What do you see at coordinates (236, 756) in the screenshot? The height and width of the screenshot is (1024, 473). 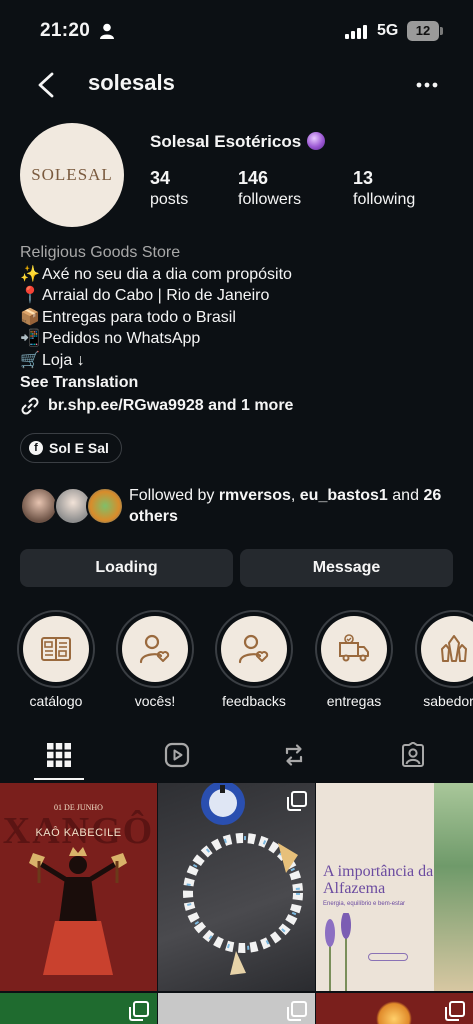 I see `profile-tabs` at bounding box center [236, 756].